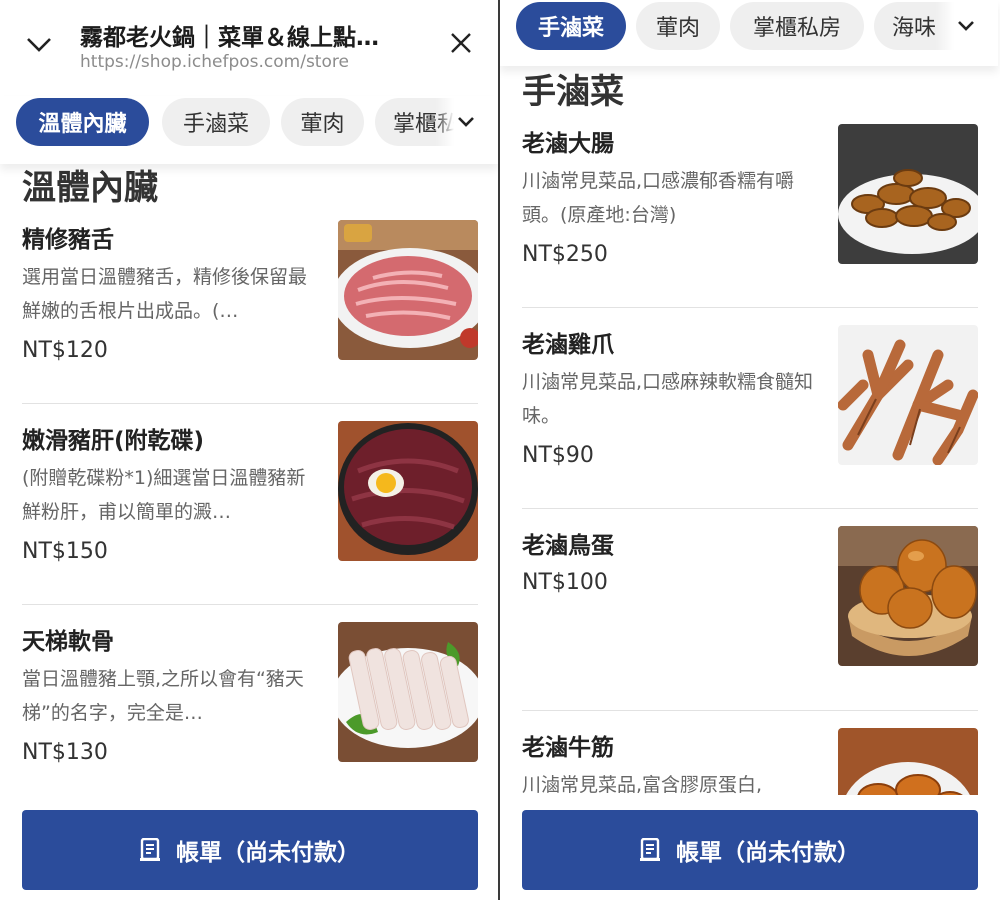 The height and width of the screenshot is (900, 1000). I want to click on pork-palate-cartilage-slices-photo, so click(408, 692).